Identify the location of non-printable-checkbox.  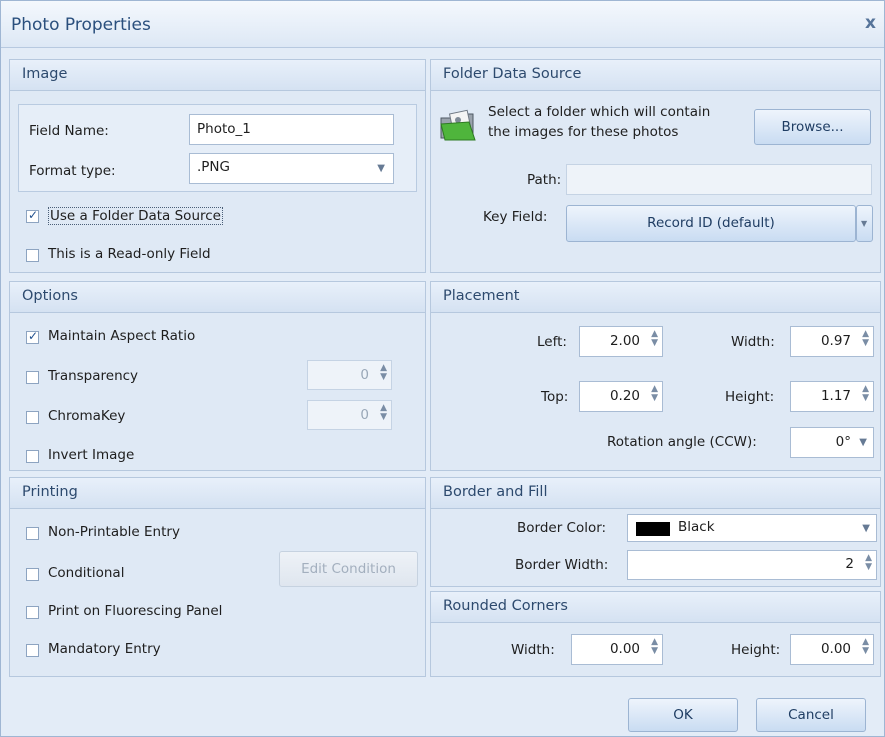
(32, 533).